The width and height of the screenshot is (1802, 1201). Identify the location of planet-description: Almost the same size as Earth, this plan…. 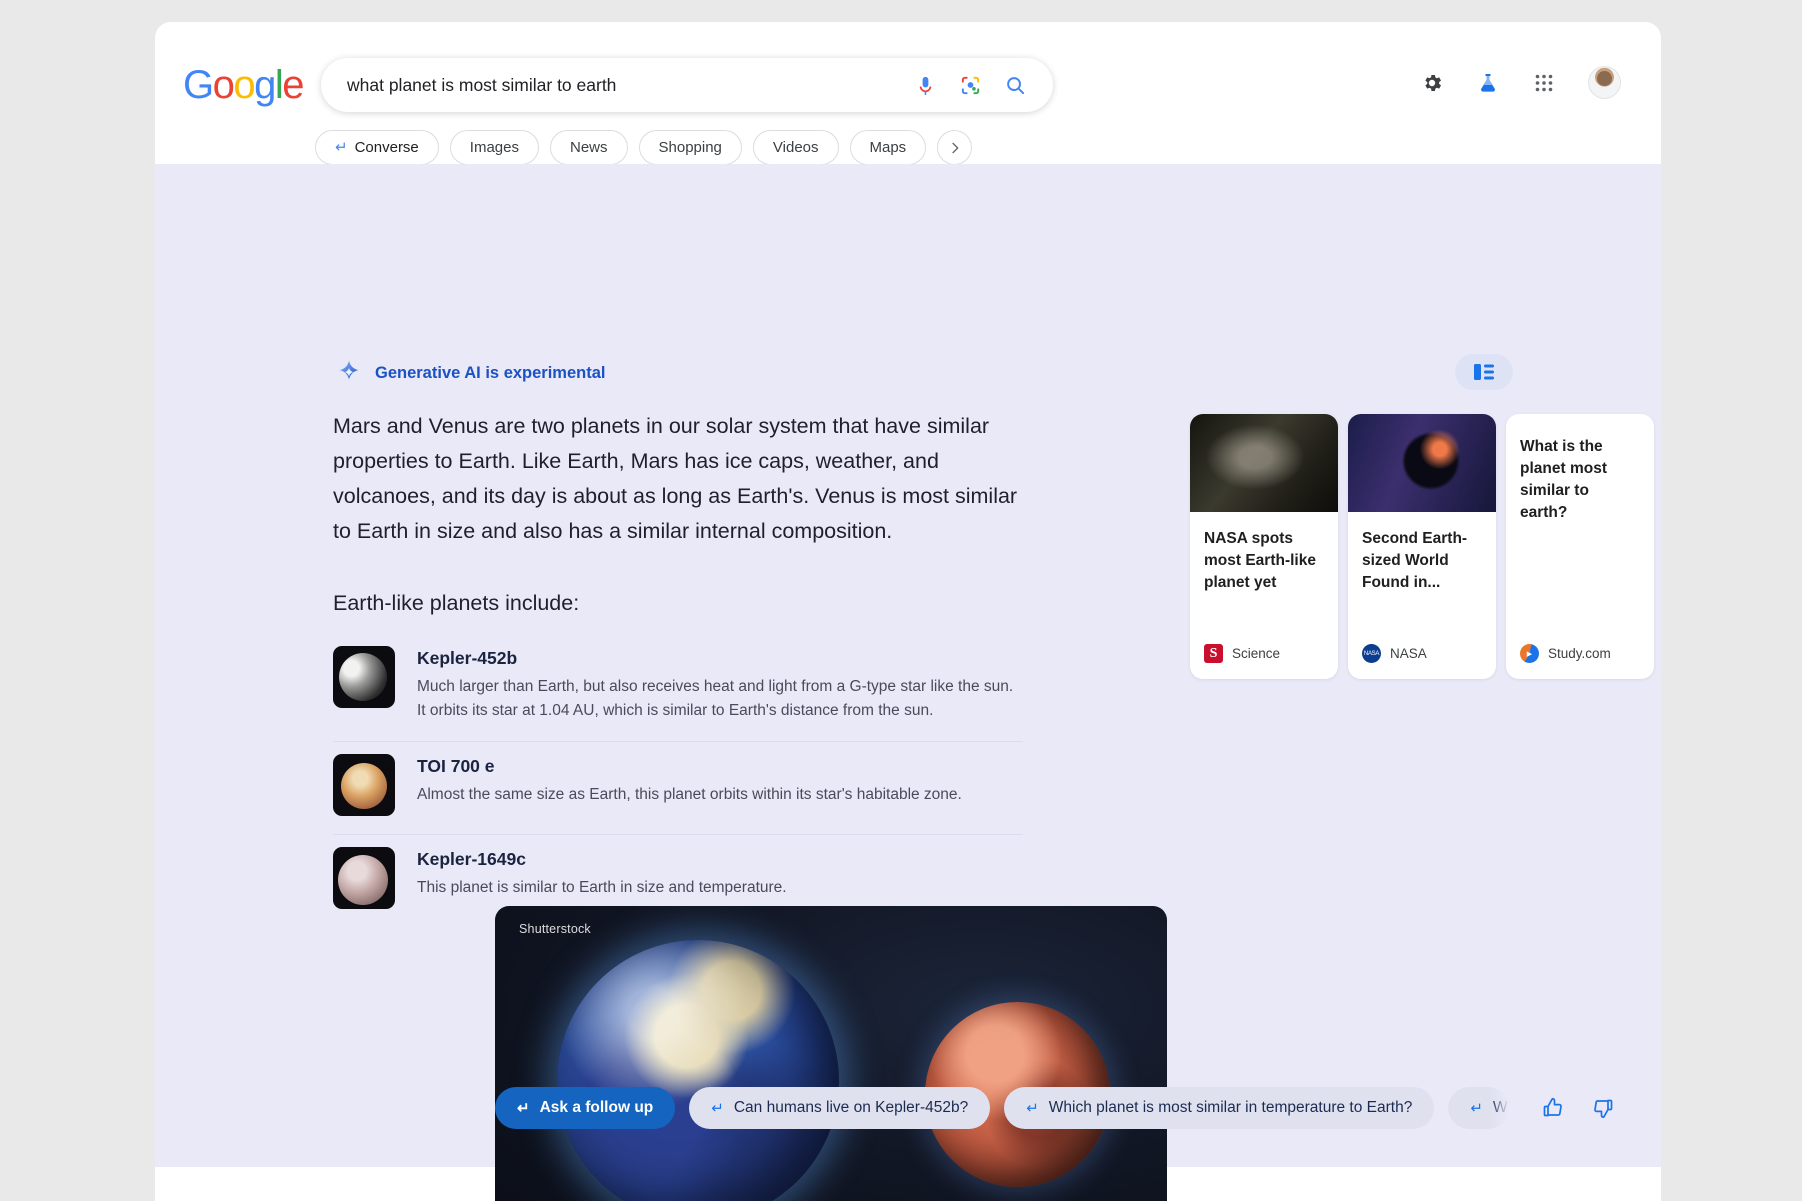
(689, 794).